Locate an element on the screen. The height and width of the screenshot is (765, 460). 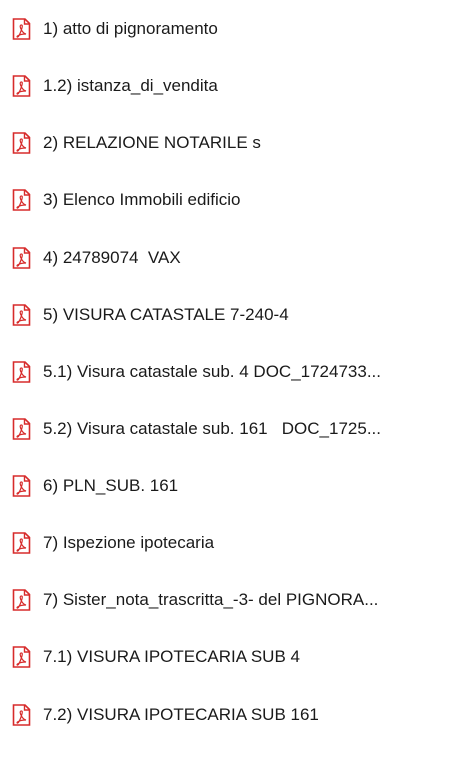
file-item: 2) RELAZIONE NOTARILE s is located at coordinates (230, 143).